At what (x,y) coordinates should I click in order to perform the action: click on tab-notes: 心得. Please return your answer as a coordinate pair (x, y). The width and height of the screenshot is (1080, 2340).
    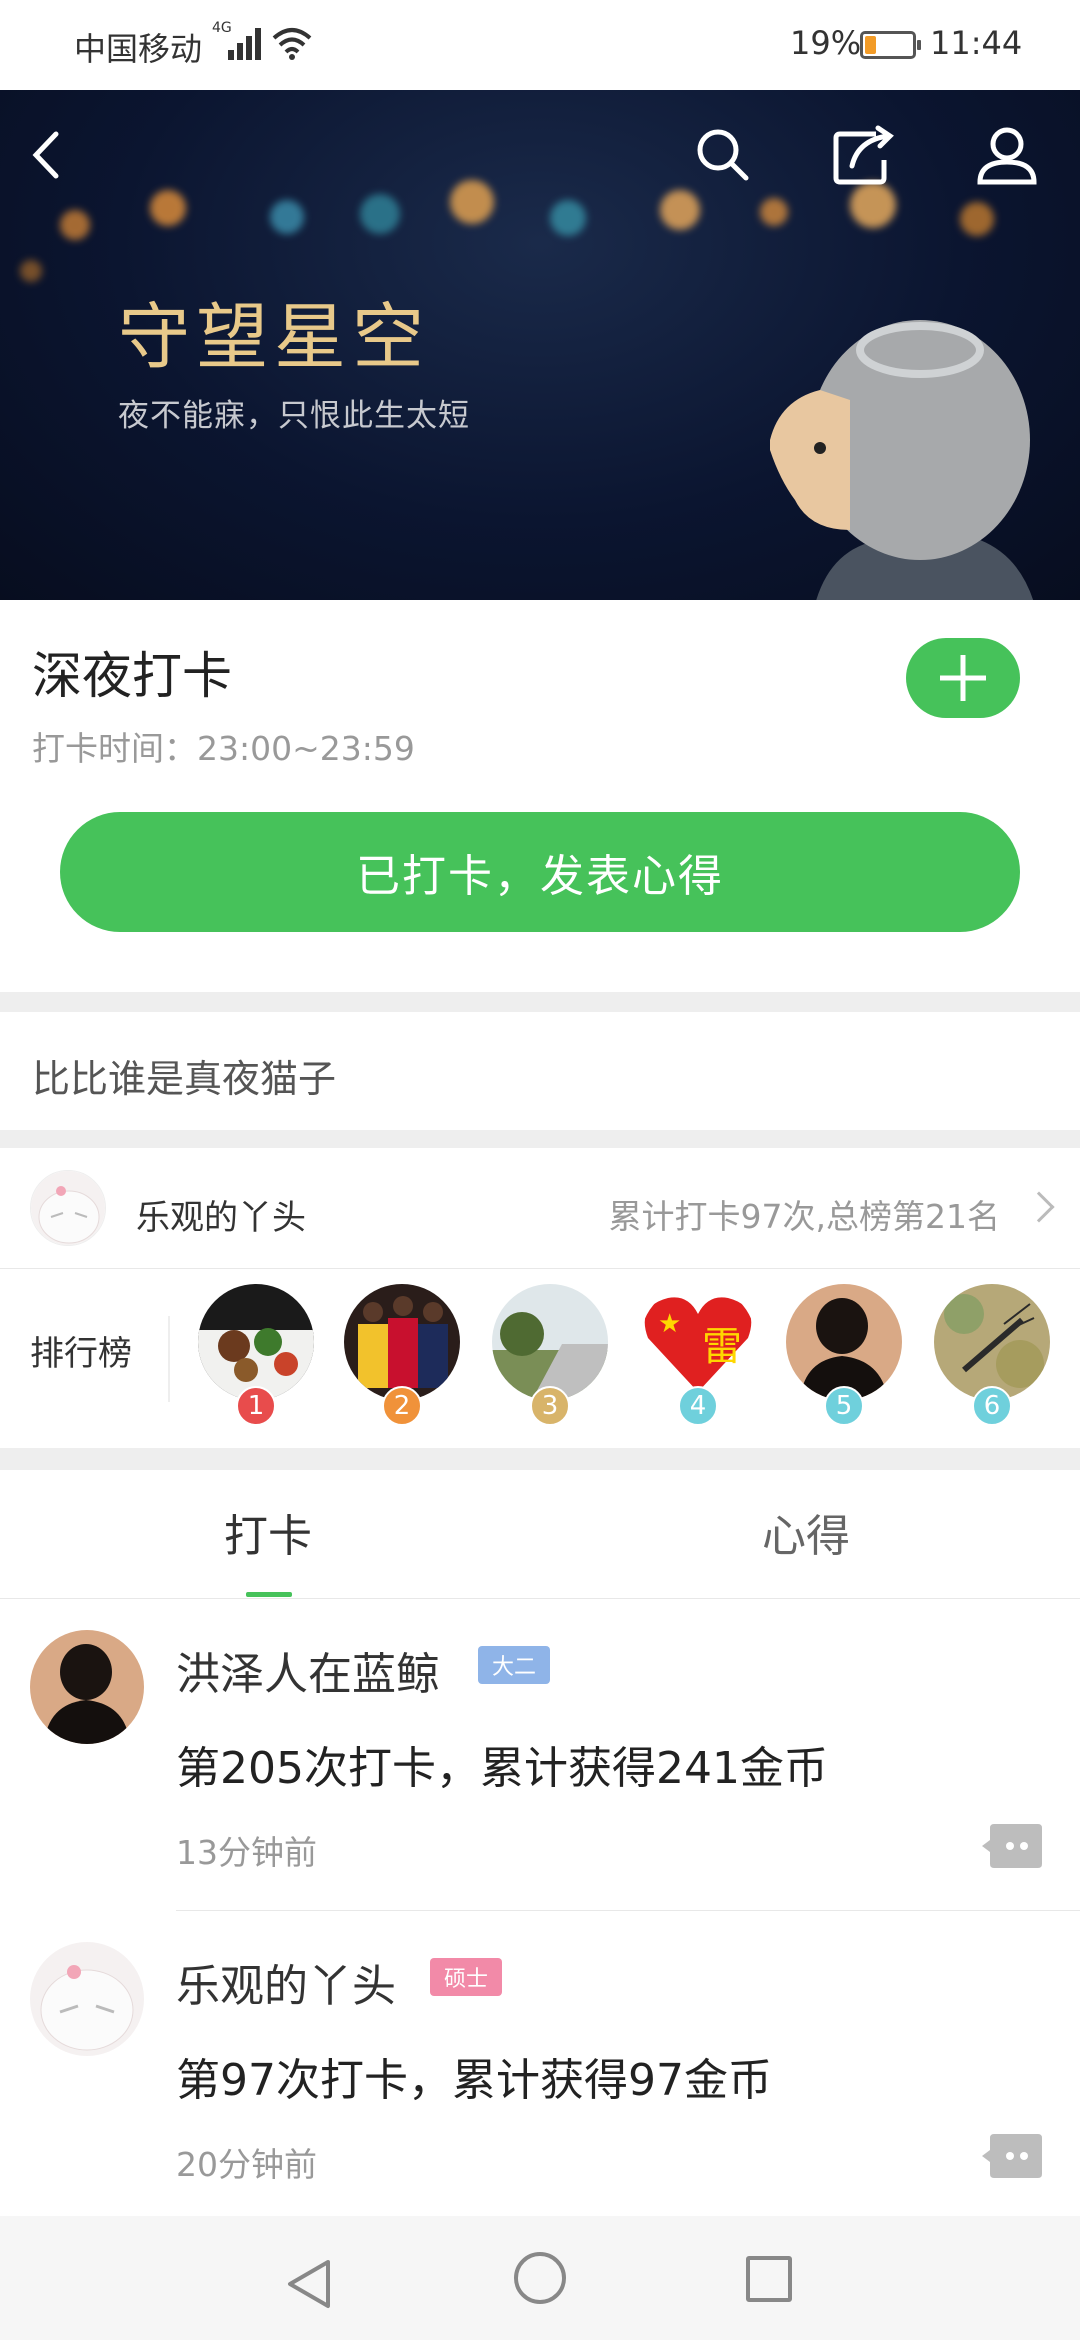
    Looking at the image, I should click on (806, 1532).